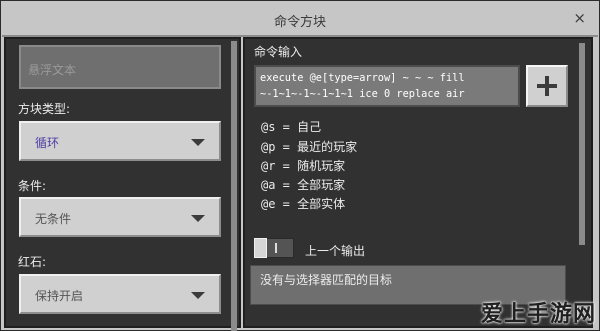  I want to click on toggle-indicator-icon, so click(276, 248).